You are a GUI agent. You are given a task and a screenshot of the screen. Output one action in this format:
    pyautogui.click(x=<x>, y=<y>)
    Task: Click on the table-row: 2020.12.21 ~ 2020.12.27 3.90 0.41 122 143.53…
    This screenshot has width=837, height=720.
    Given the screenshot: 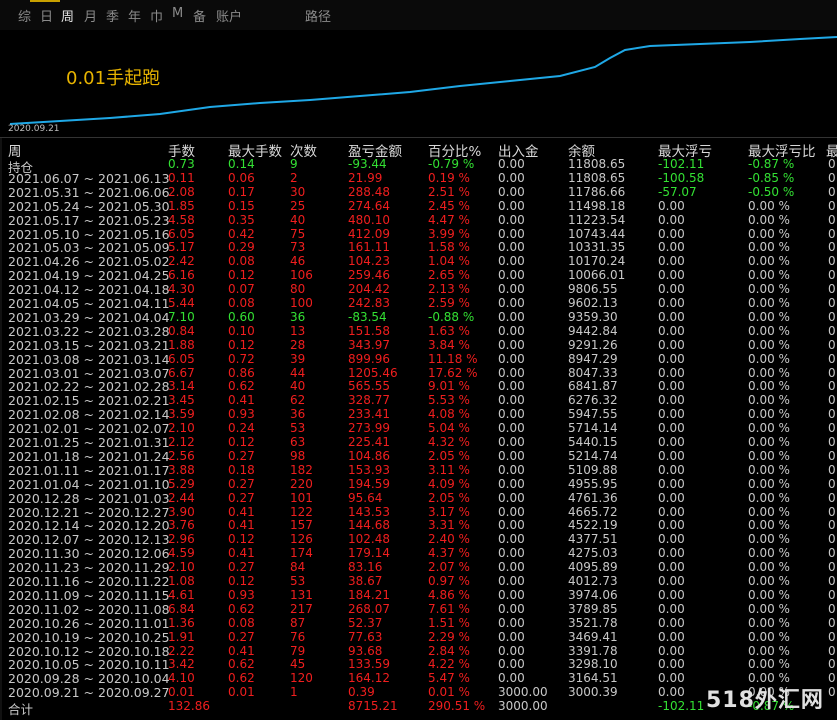 What is the action you would take?
    pyautogui.click(x=418, y=512)
    